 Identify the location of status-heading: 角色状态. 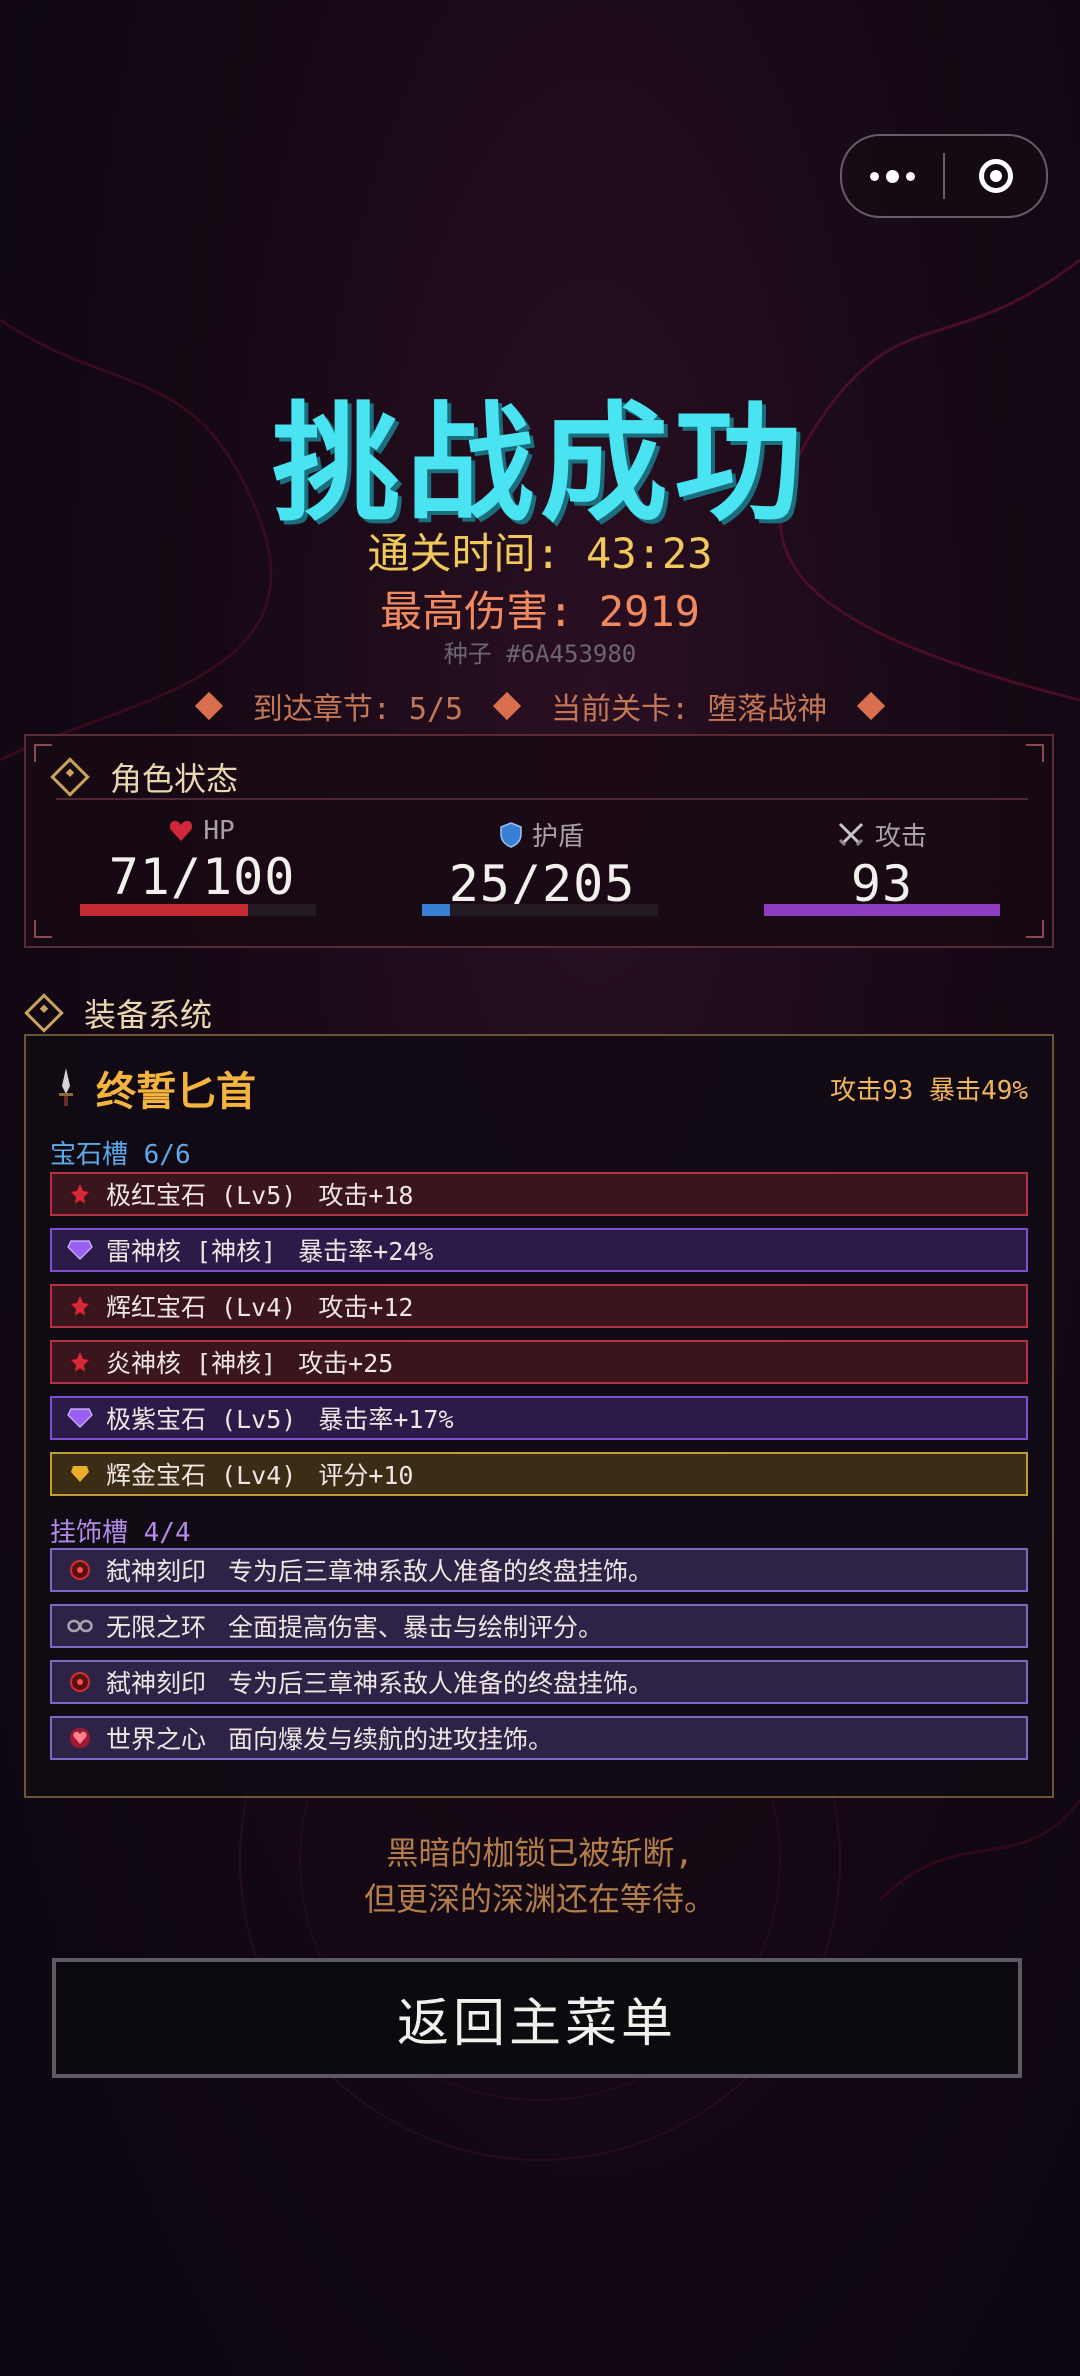
(174, 779).